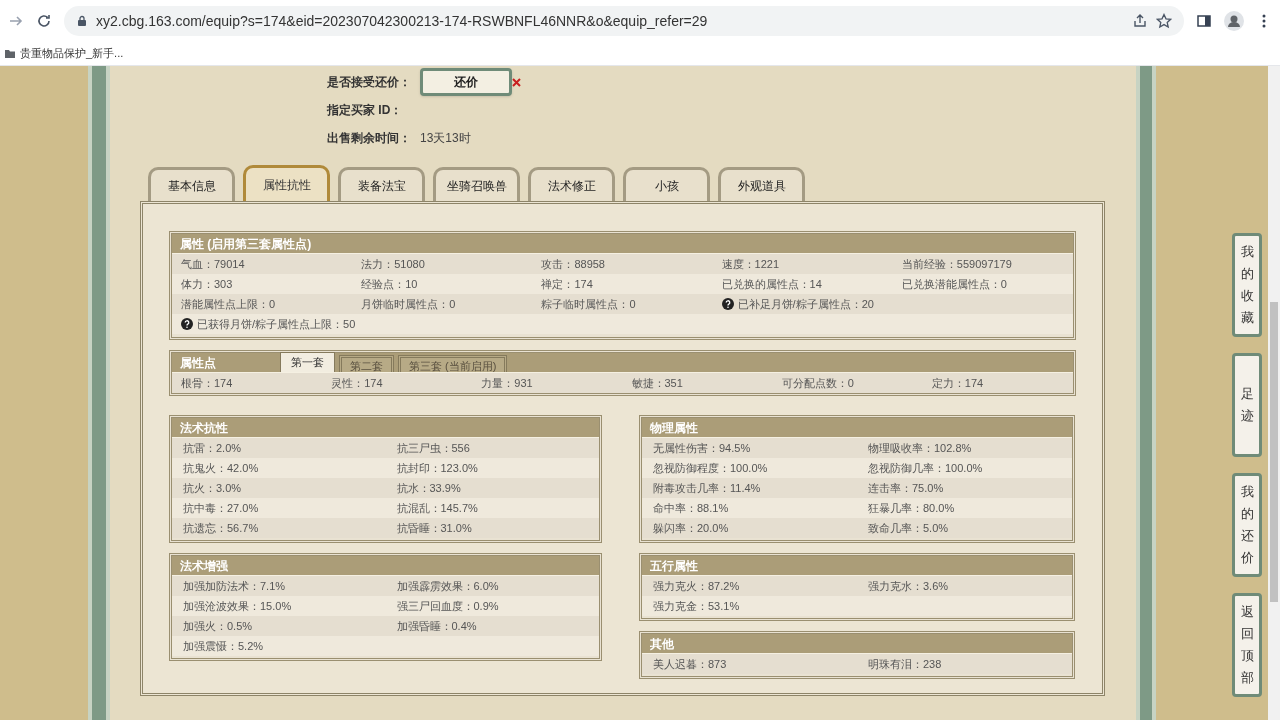 The height and width of the screenshot is (720, 1280). Describe the element at coordinates (761, 184) in the screenshot. I see `tab: 外观道具` at that location.